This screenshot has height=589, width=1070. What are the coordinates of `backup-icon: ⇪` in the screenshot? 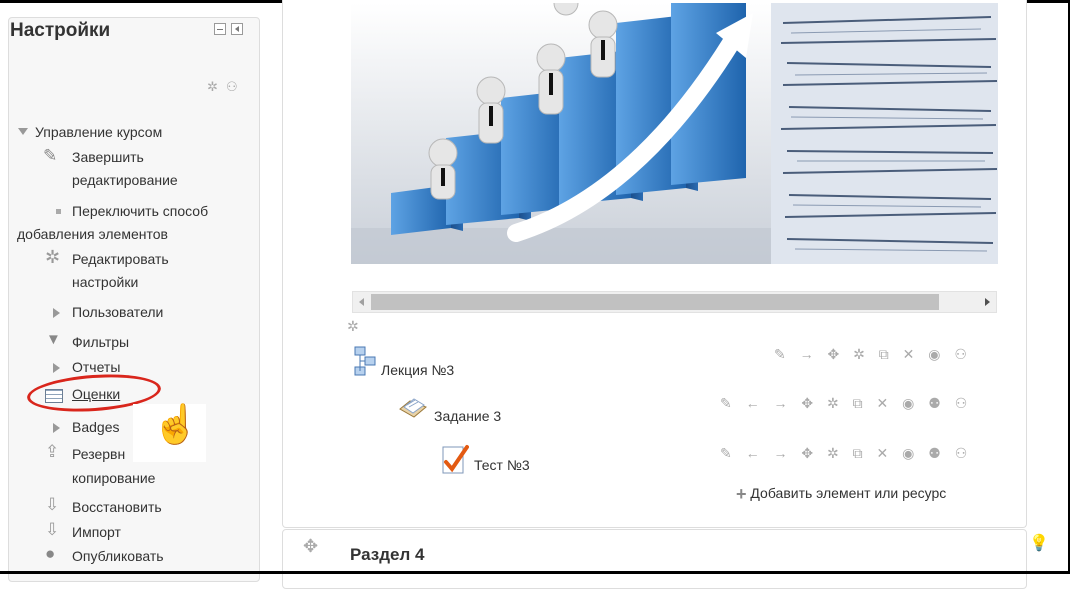 It's located at (52, 451).